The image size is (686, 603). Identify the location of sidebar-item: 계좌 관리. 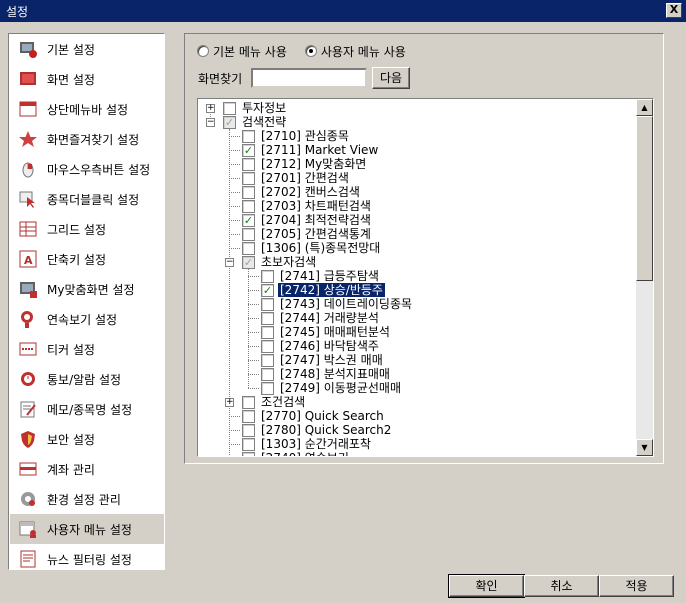
(87, 469).